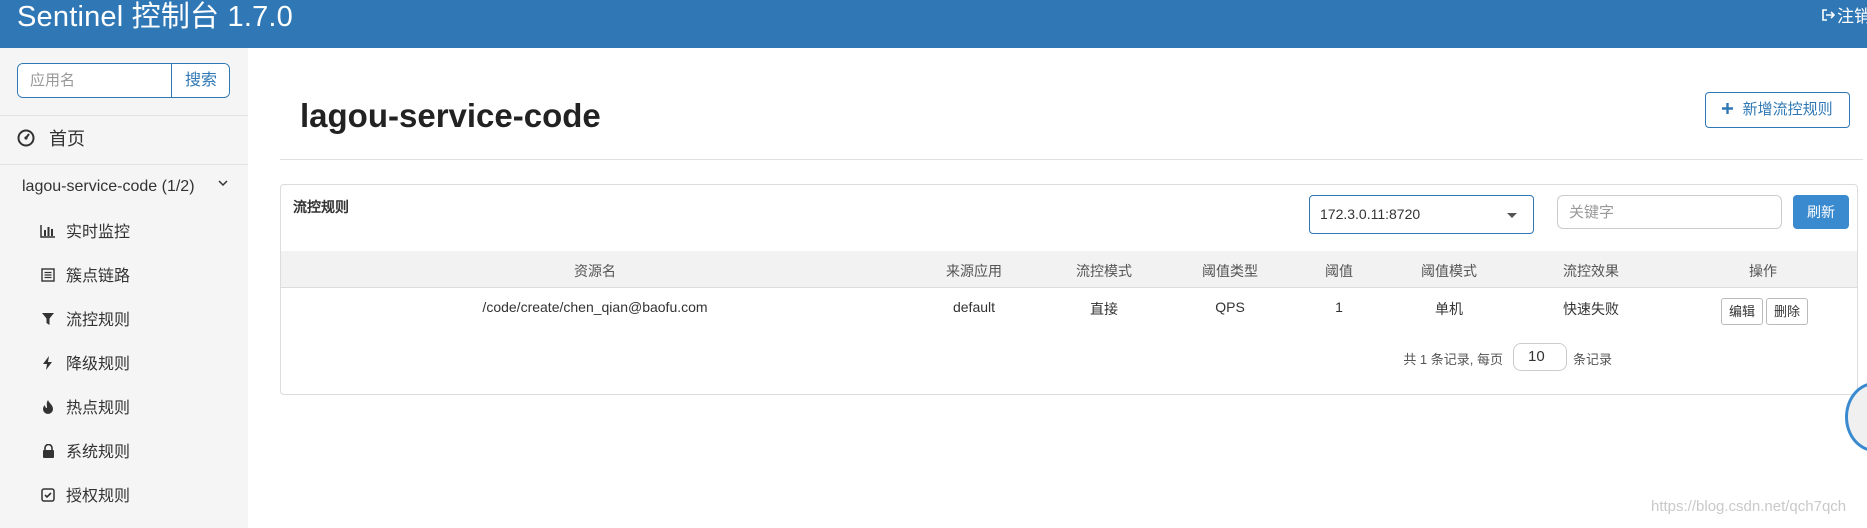 The height and width of the screenshot is (528, 1867). I want to click on machine-select: 172.3.0.11:8720, so click(1421, 214).